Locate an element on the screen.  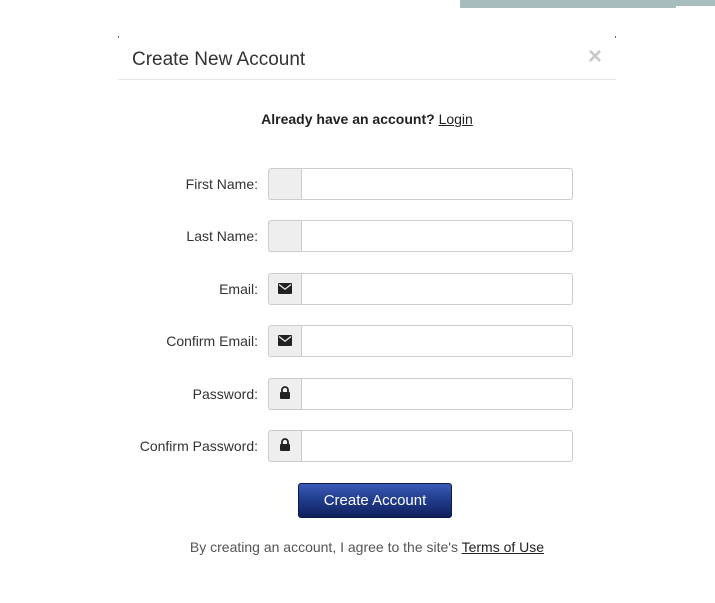
email-label: Email: is located at coordinates (238, 289).